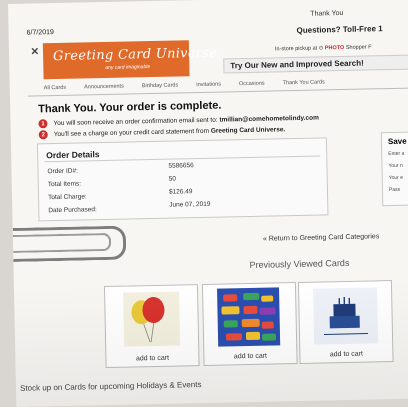  Describe the element at coordinates (55, 88) in the screenshot. I see `nav-all-cards: All Cards` at that location.